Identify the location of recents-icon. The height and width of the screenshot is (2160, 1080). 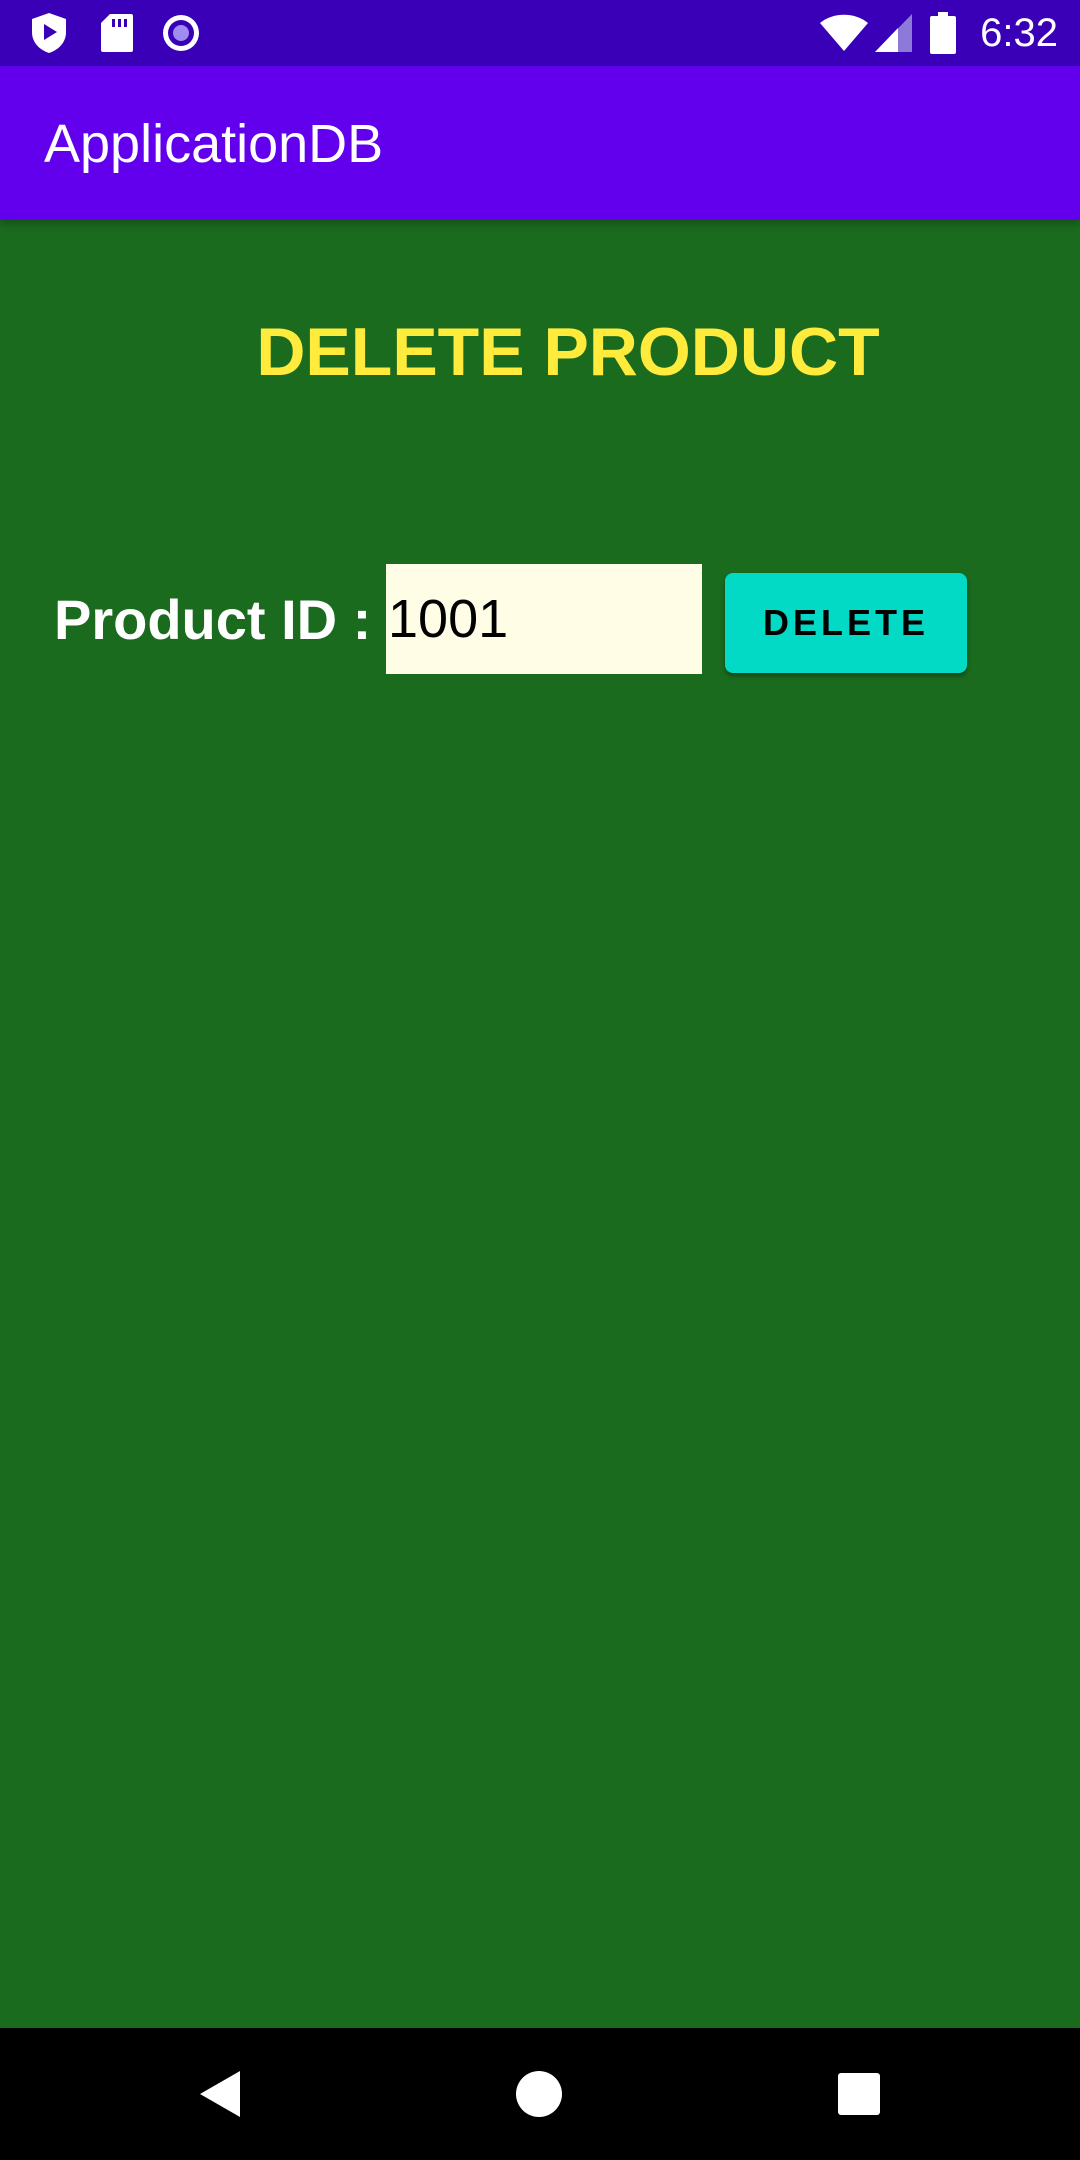
(859, 2094).